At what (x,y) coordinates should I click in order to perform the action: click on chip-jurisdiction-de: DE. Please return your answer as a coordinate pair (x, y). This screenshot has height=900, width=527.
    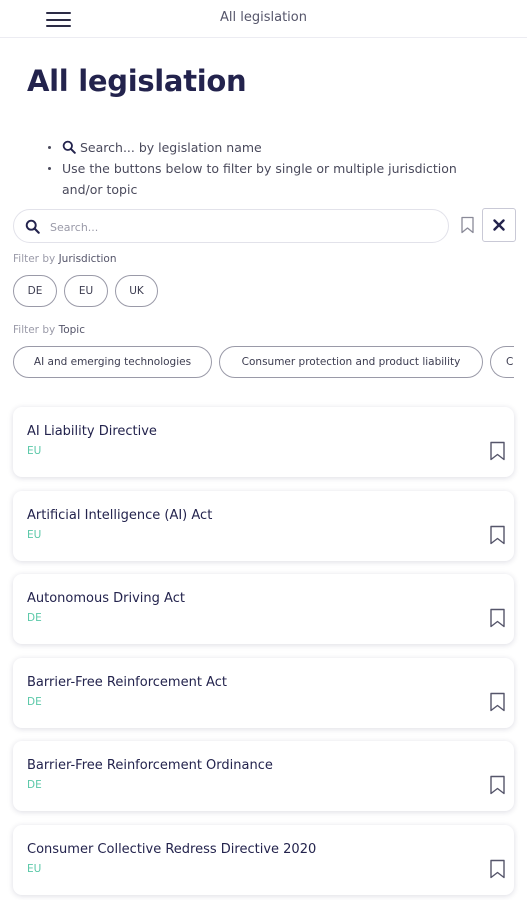
    Looking at the image, I should click on (35, 291).